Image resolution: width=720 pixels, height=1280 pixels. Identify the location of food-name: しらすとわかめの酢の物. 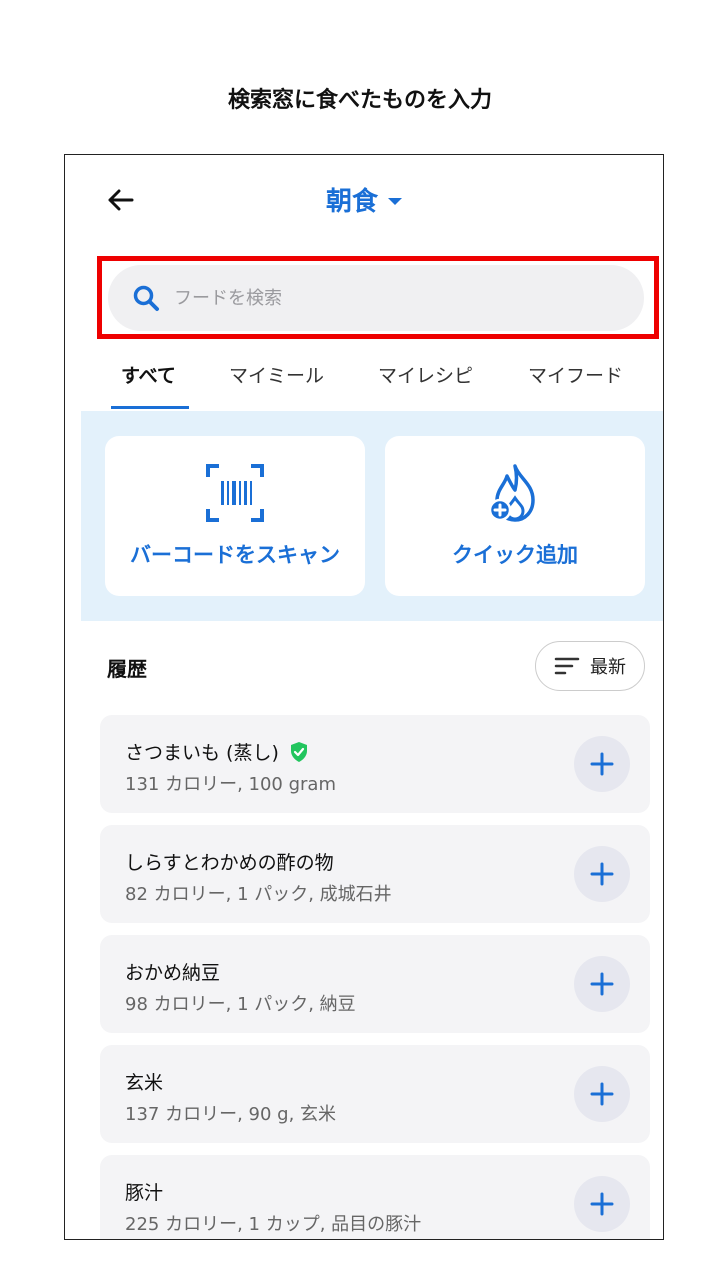
(229, 863).